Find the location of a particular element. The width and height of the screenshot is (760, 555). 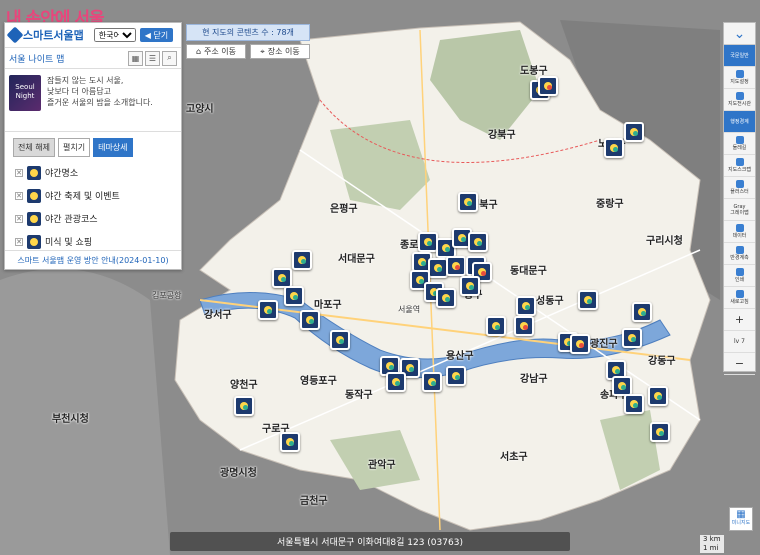

place-move-label: 장소 이동 is located at coordinates (283, 51).